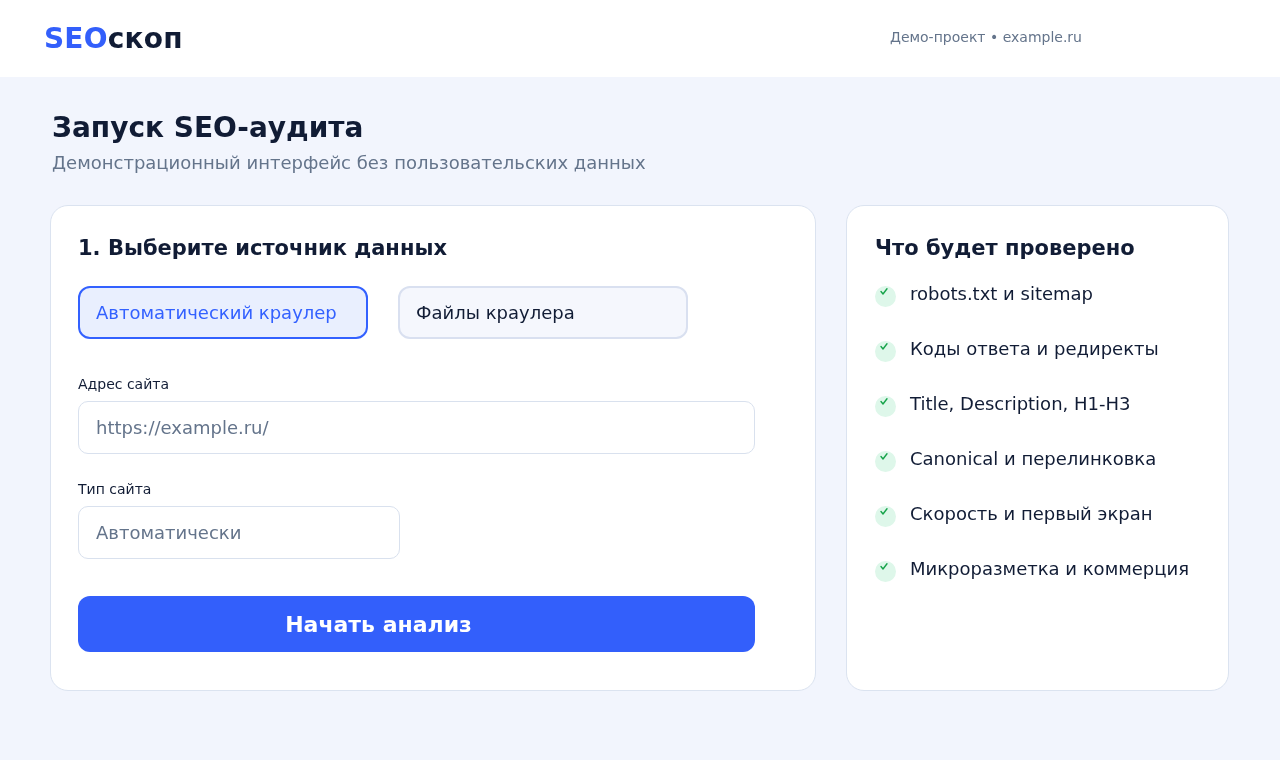  I want to click on source-tab: Автоматический краулер, so click(223, 312).